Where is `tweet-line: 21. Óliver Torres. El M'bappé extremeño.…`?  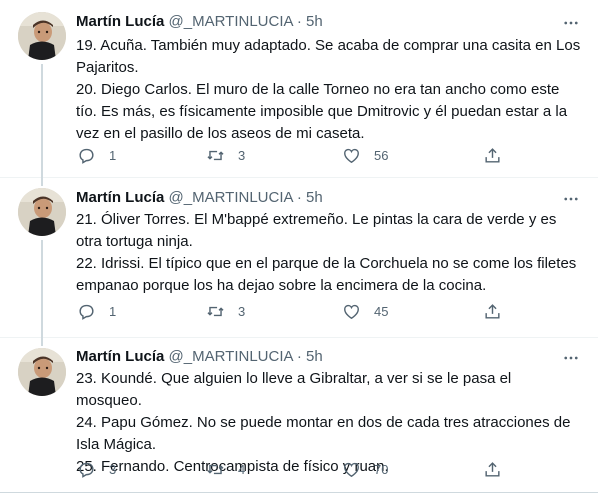
tweet-line: 21. Óliver Torres. El M'bappé extremeño.… is located at coordinates (316, 230).